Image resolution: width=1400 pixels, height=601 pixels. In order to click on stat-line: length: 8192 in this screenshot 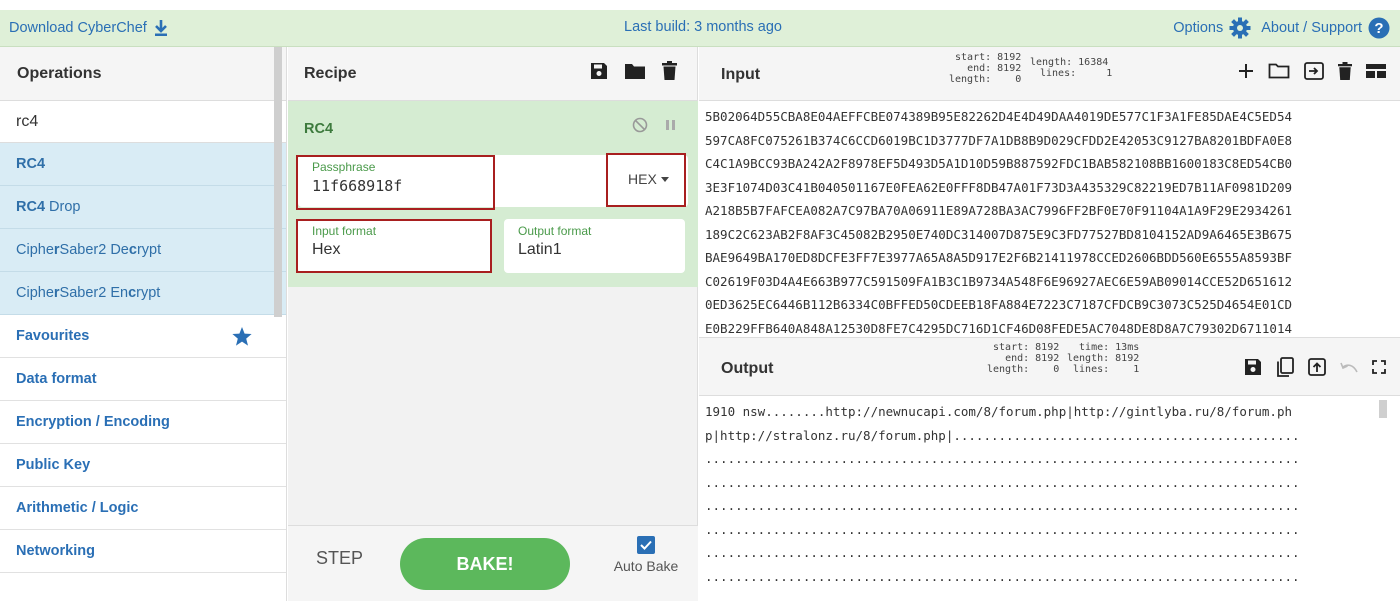, I will do `click(1103, 358)`.